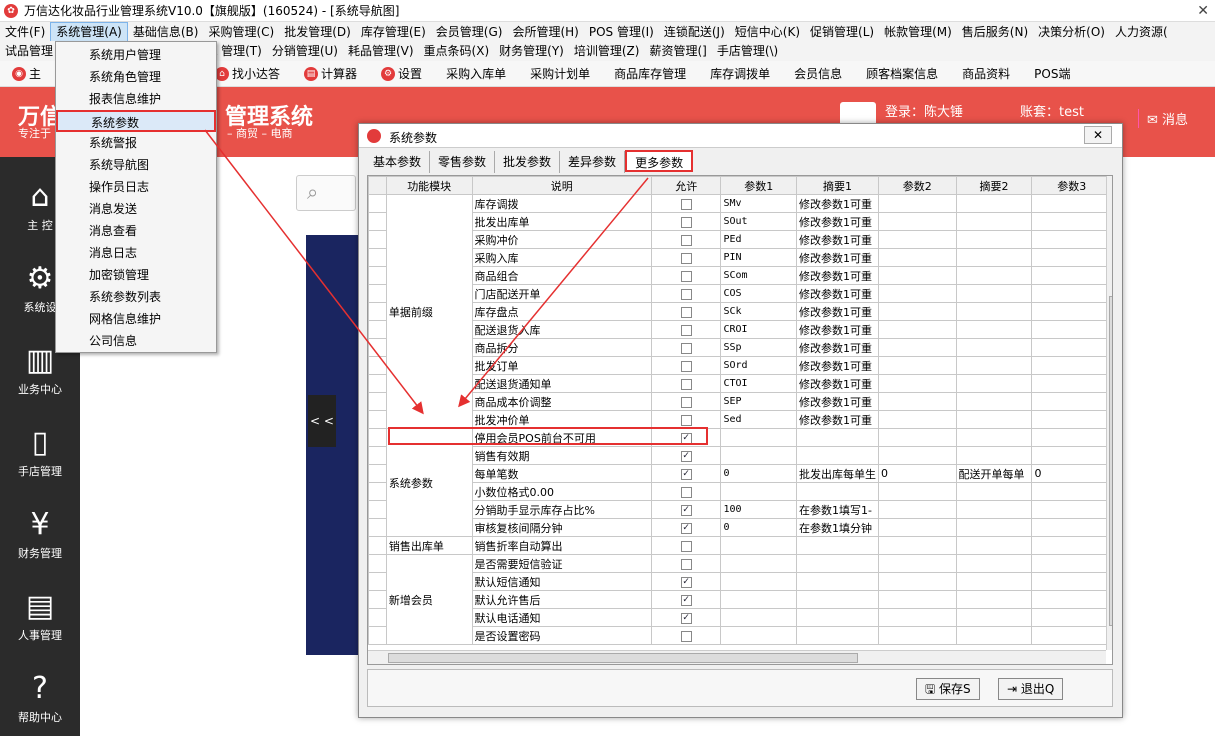 This screenshot has height=736, width=1215. What do you see at coordinates (26, 73) in the screenshot?
I see `toolbar-button: ◉ 主` at bounding box center [26, 73].